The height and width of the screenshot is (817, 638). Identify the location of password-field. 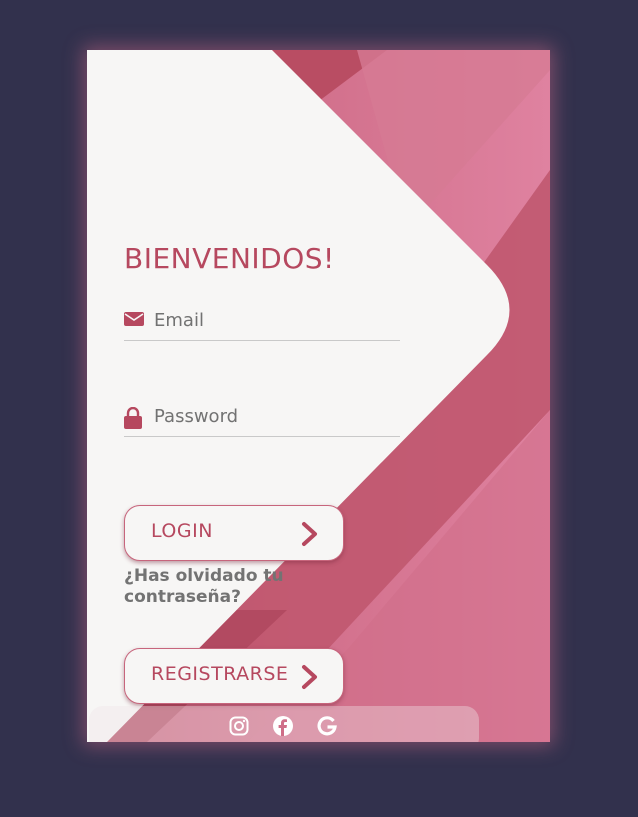
(262, 418).